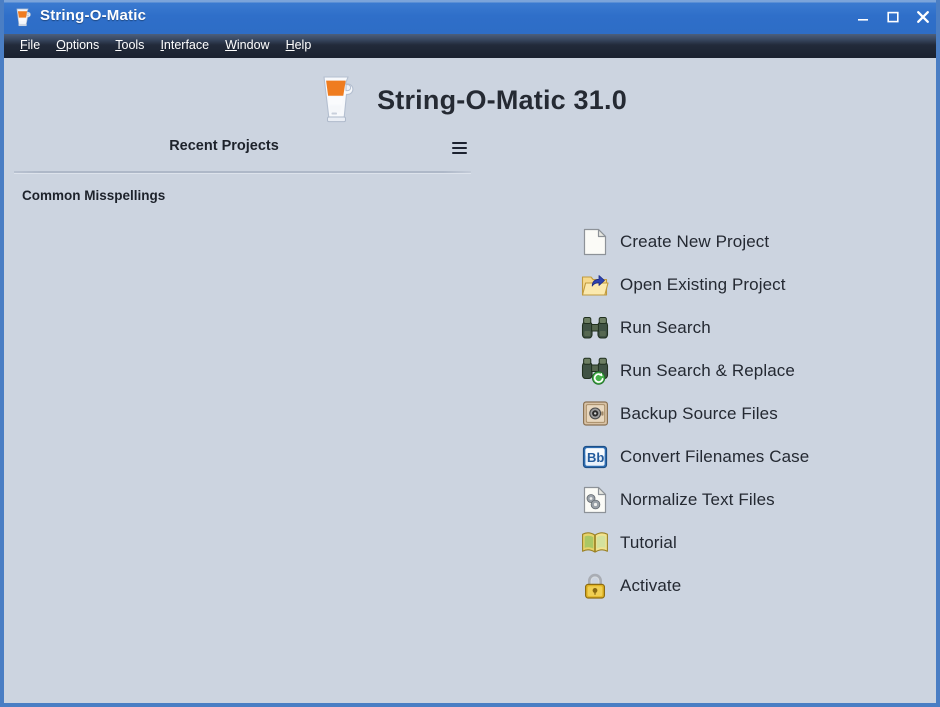  I want to click on new-document-icon, so click(595, 242).